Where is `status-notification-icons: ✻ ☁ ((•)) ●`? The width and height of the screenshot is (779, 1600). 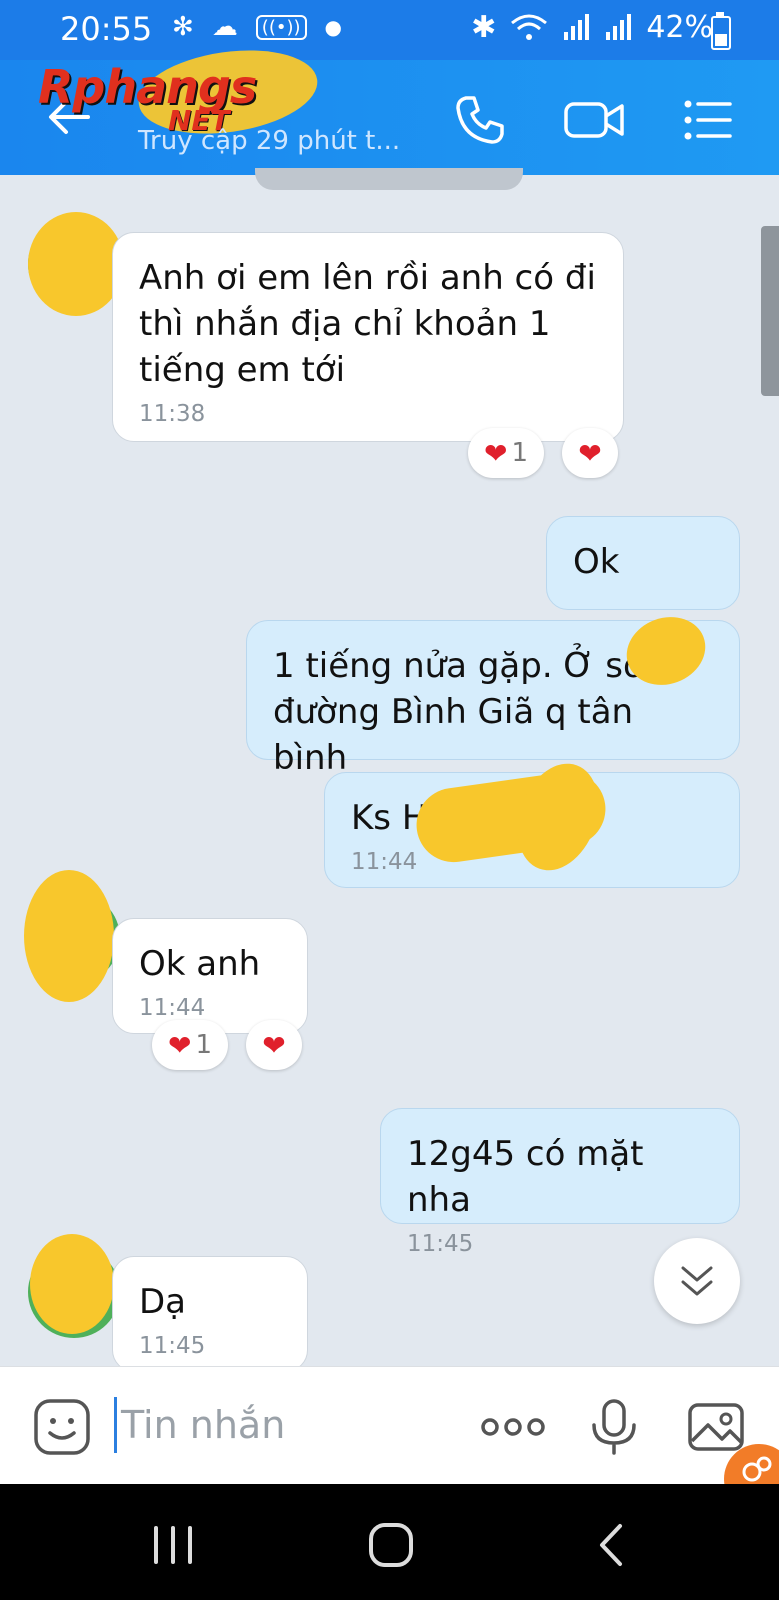
status-notification-icons: ✻ ☁ ((•)) ● is located at coordinates (257, 27).